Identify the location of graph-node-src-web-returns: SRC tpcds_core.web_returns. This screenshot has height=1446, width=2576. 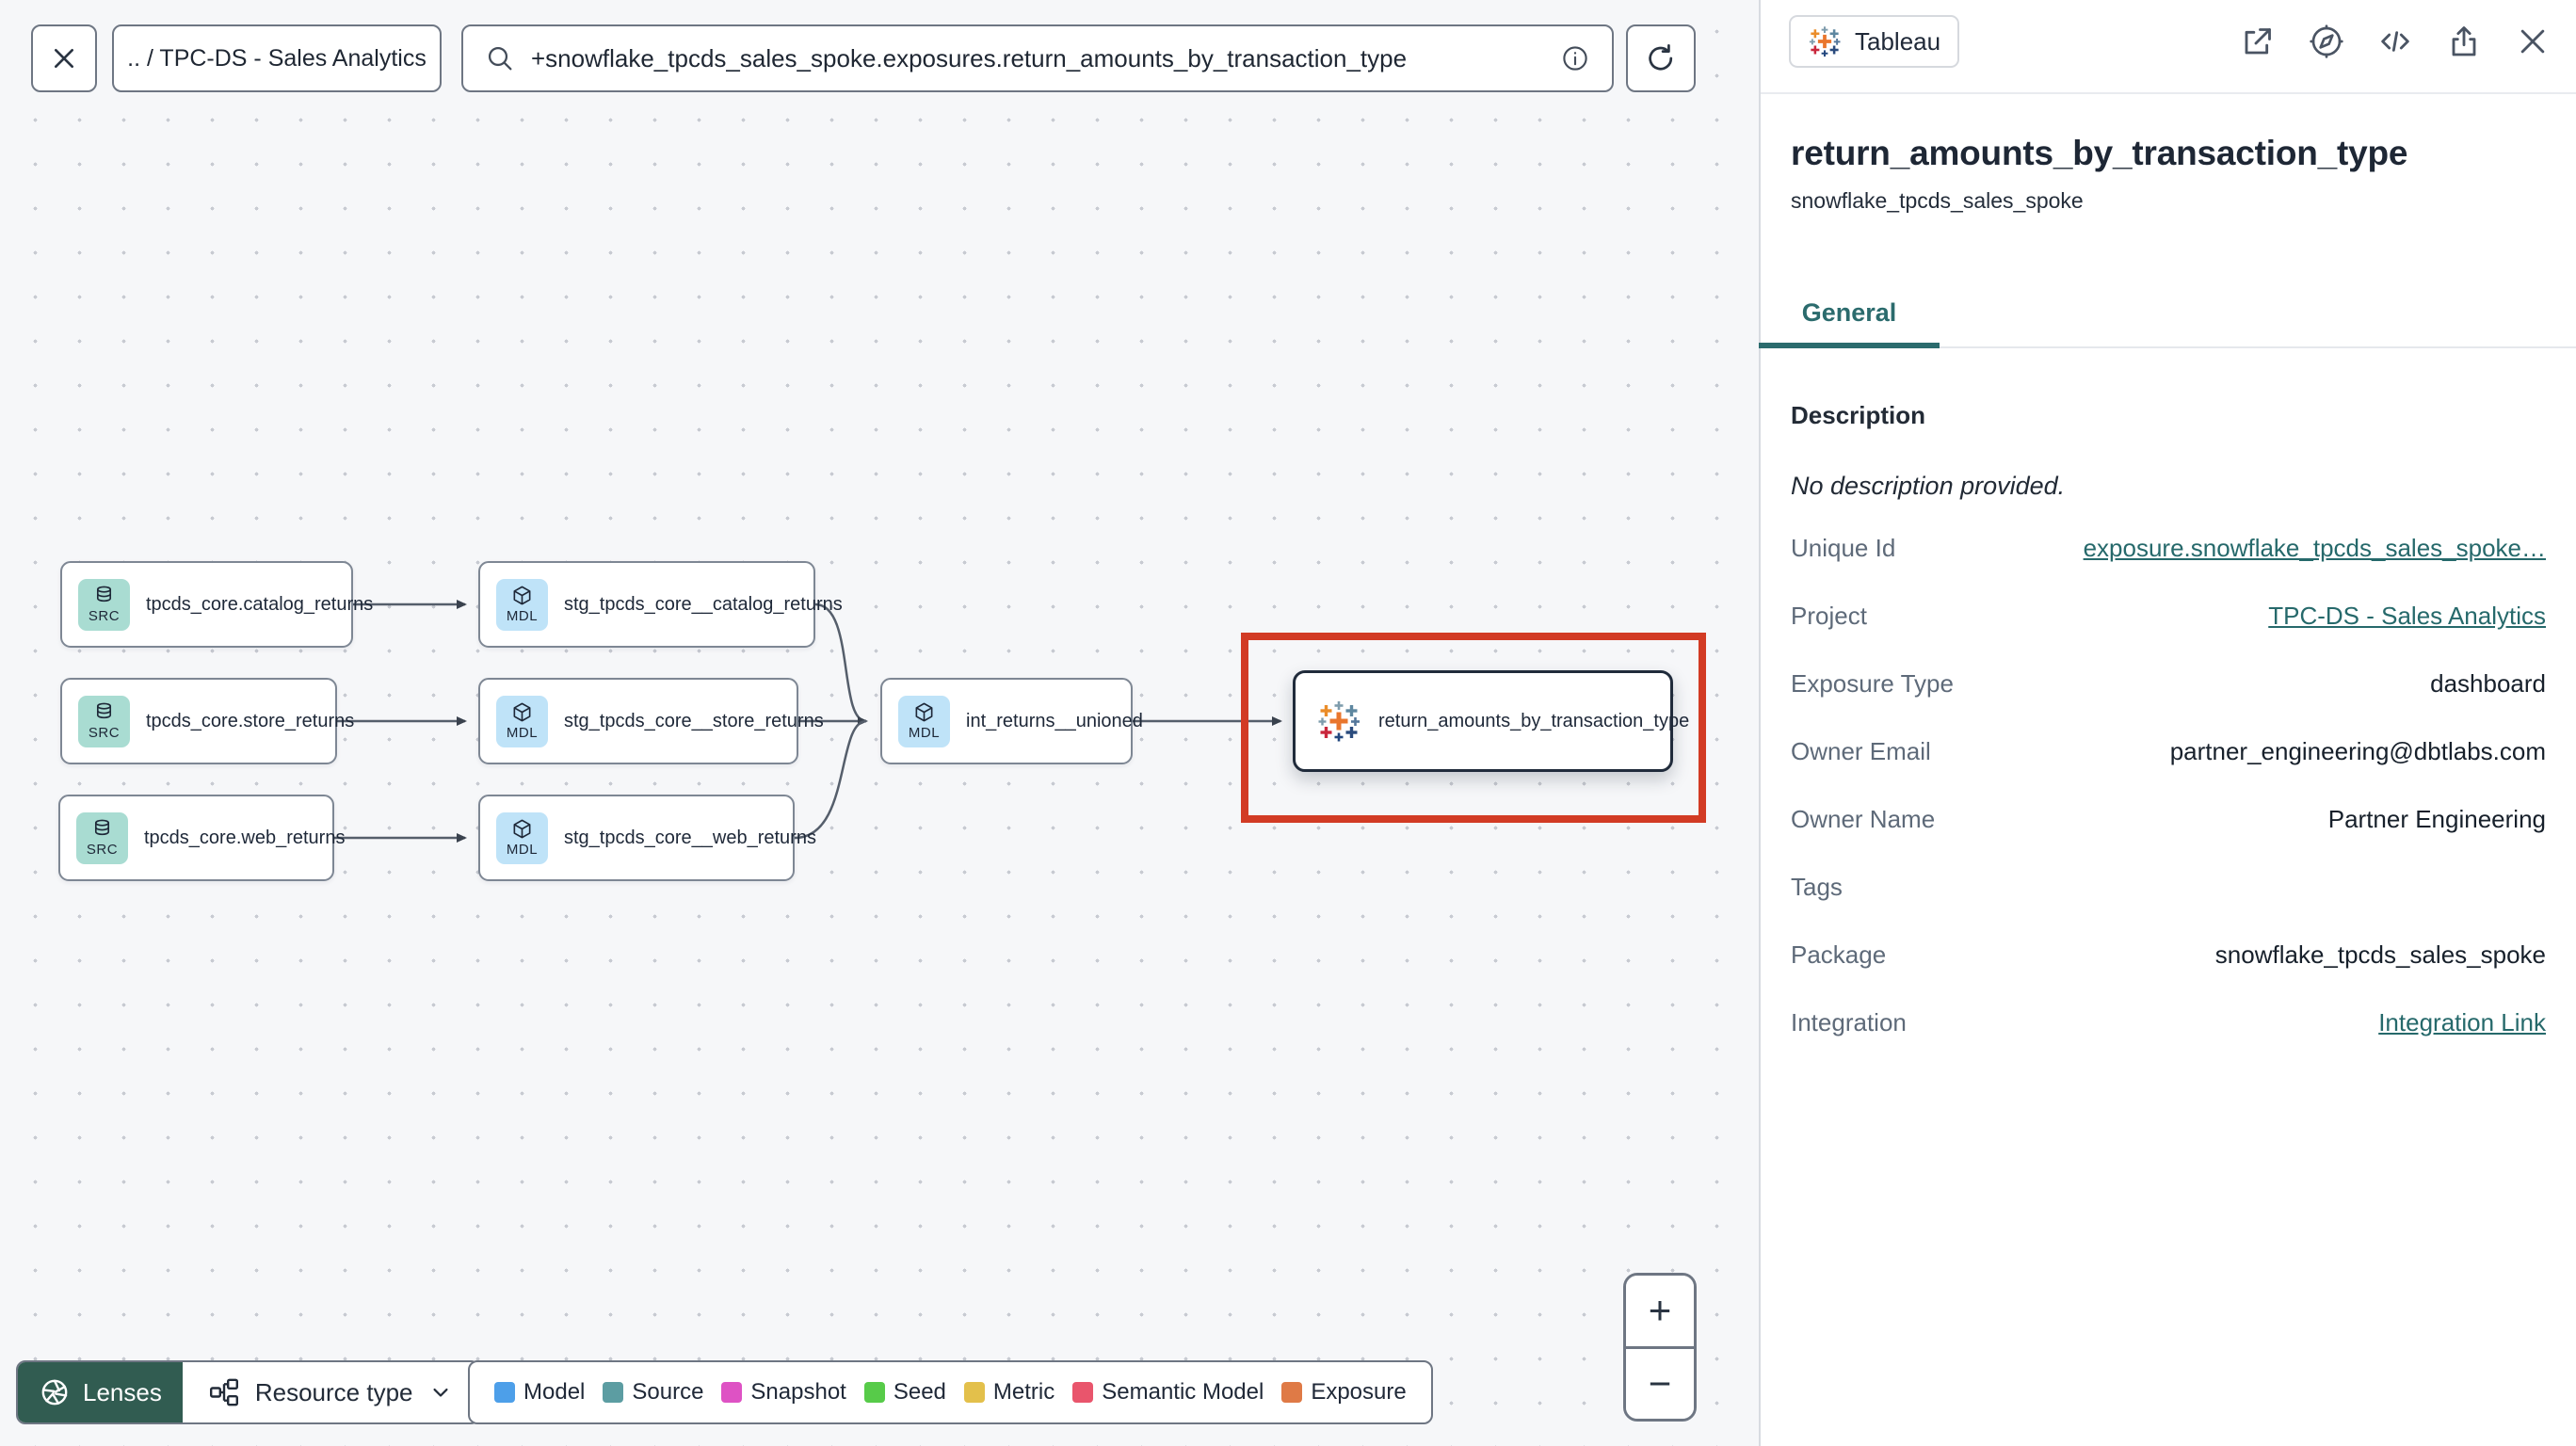
(201, 838).